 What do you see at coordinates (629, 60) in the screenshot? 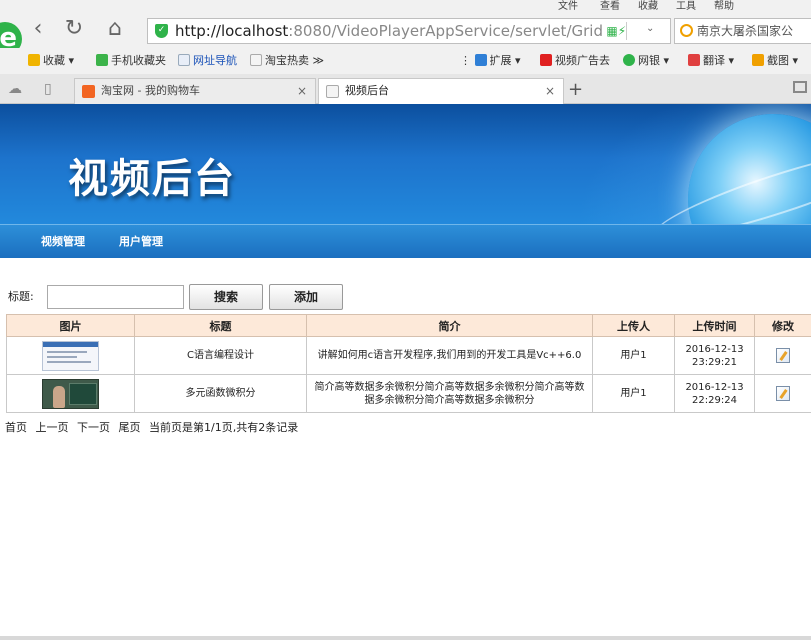
I see `bank-icon` at bounding box center [629, 60].